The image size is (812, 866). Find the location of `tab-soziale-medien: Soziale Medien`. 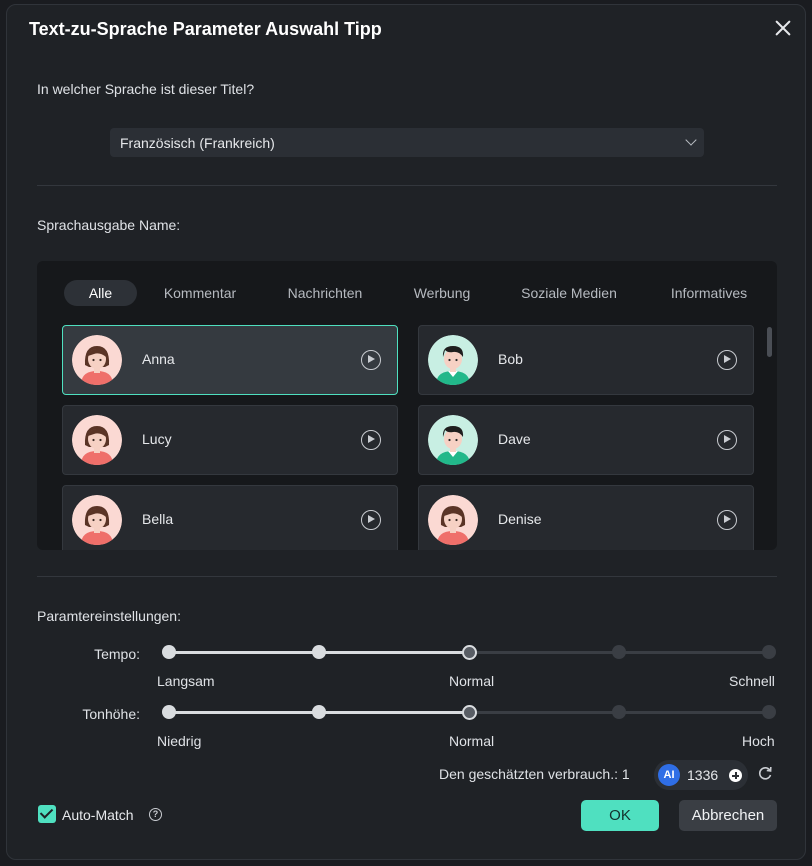

tab-soziale-medien: Soziale Medien is located at coordinates (569, 293).